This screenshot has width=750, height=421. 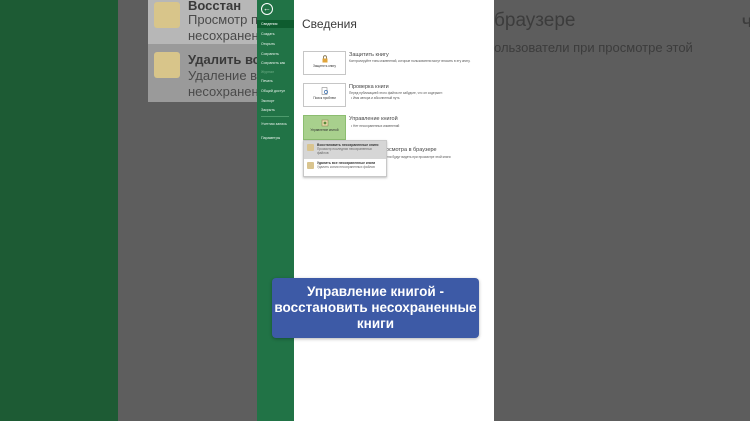 I want to click on inspect-title: Проверка книги, so click(x=369, y=87).